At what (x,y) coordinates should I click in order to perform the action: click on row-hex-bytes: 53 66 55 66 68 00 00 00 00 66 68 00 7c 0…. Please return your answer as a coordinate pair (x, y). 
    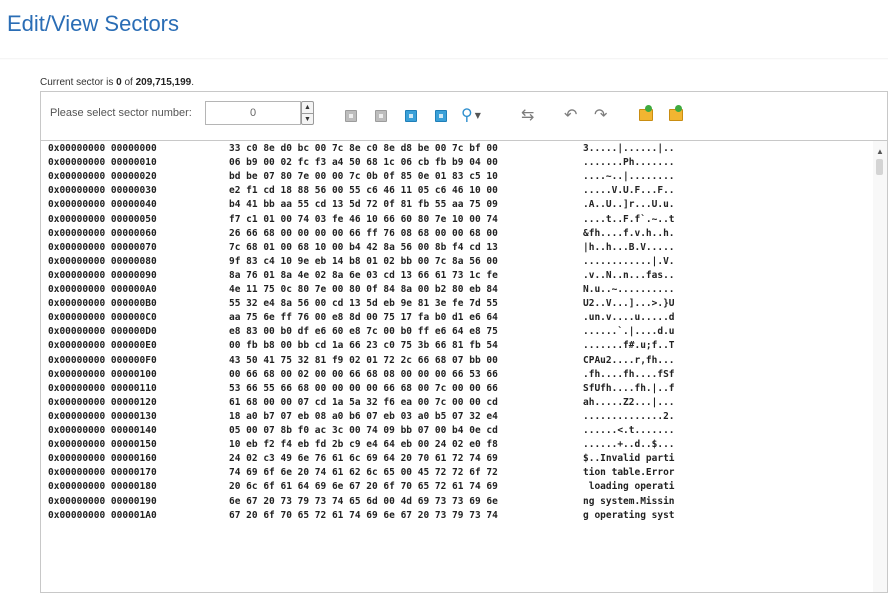
    Looking at the image, I should click on (363, 388).